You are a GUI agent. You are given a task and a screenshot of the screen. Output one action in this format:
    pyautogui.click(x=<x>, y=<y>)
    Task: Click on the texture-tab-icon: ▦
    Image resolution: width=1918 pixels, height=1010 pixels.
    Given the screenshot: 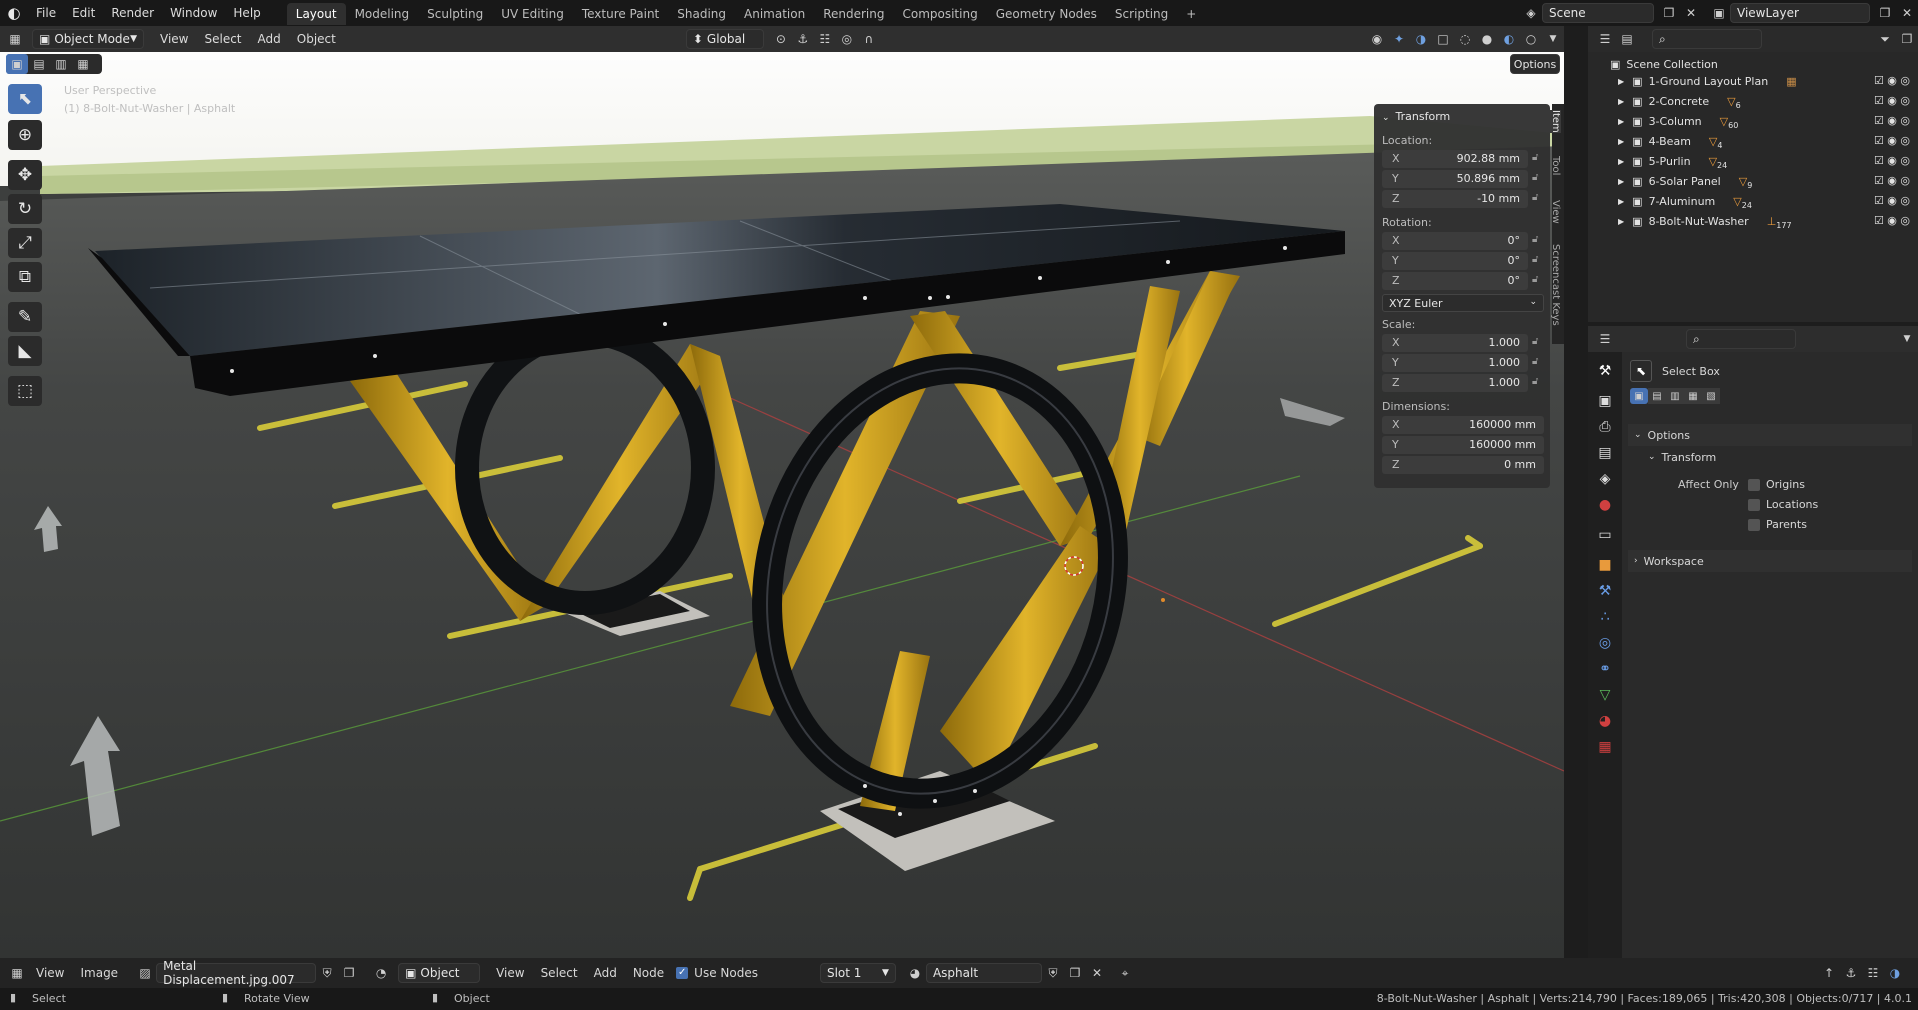 What is the action you would take?
    pyautogui.click(x=1605, y=747)
    